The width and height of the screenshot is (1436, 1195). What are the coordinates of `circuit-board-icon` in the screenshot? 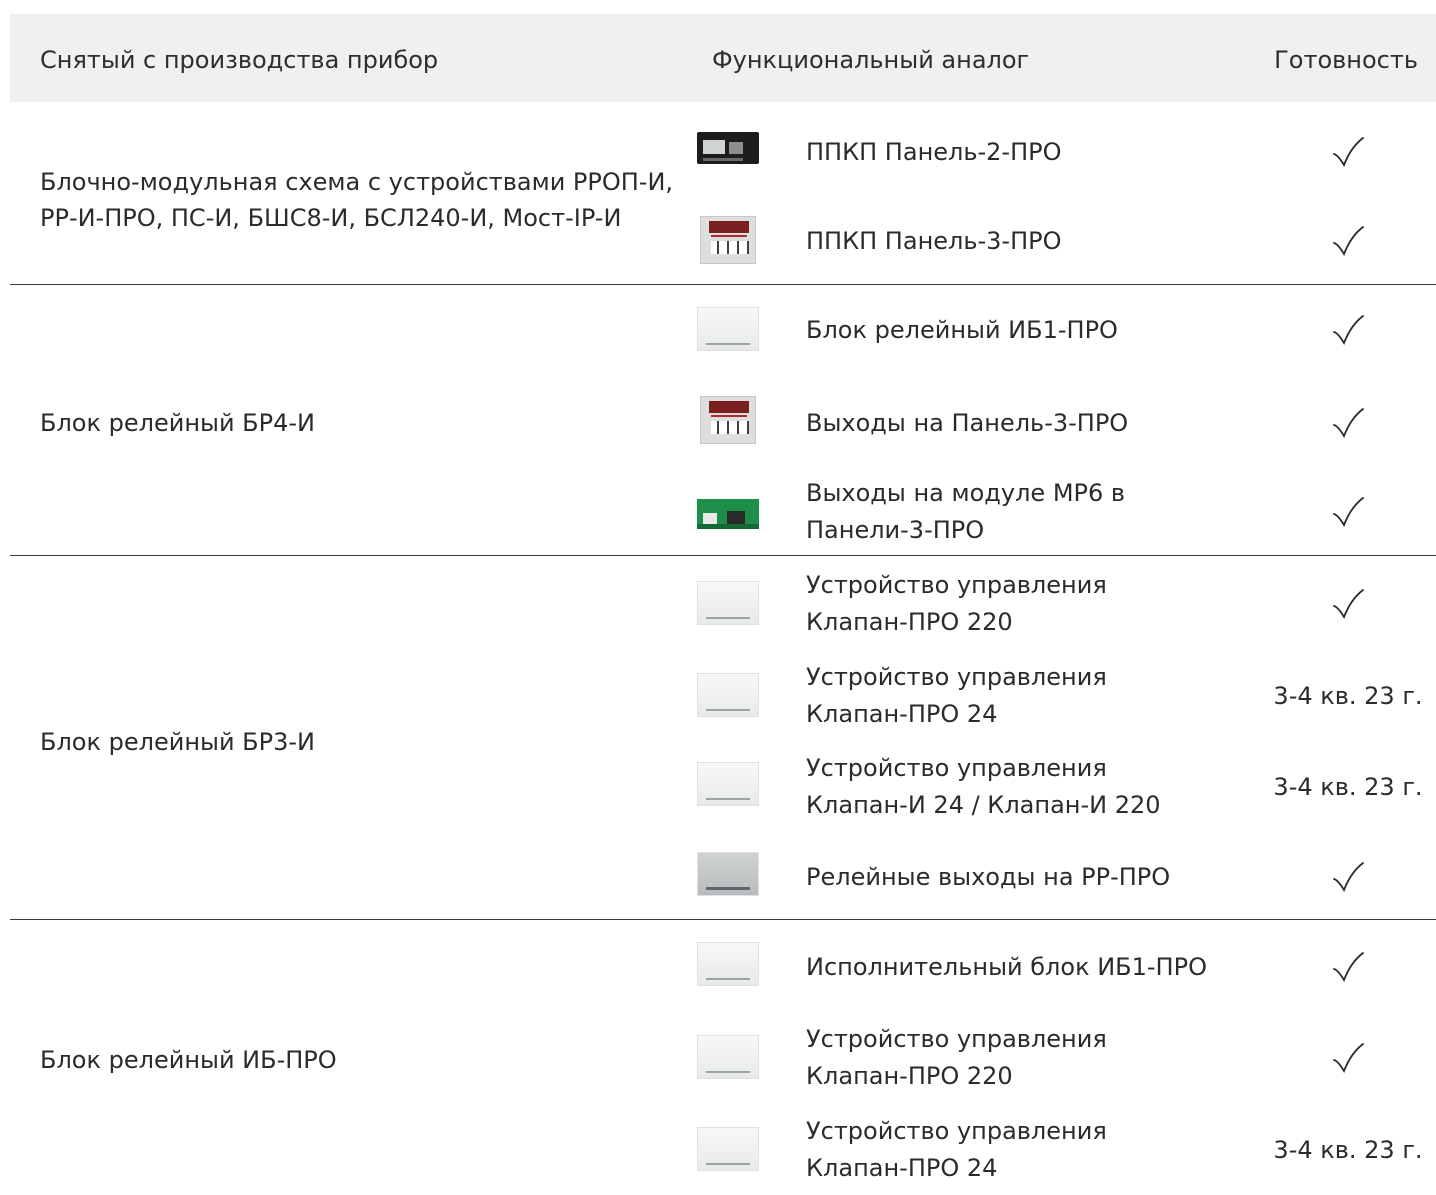 It's located at (728, 514).